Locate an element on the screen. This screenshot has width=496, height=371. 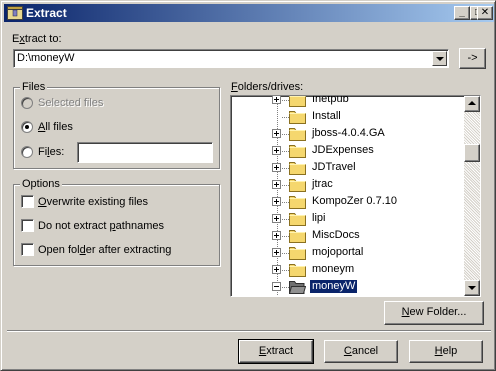
folder-open-icon is located at coordinates (297, 286).